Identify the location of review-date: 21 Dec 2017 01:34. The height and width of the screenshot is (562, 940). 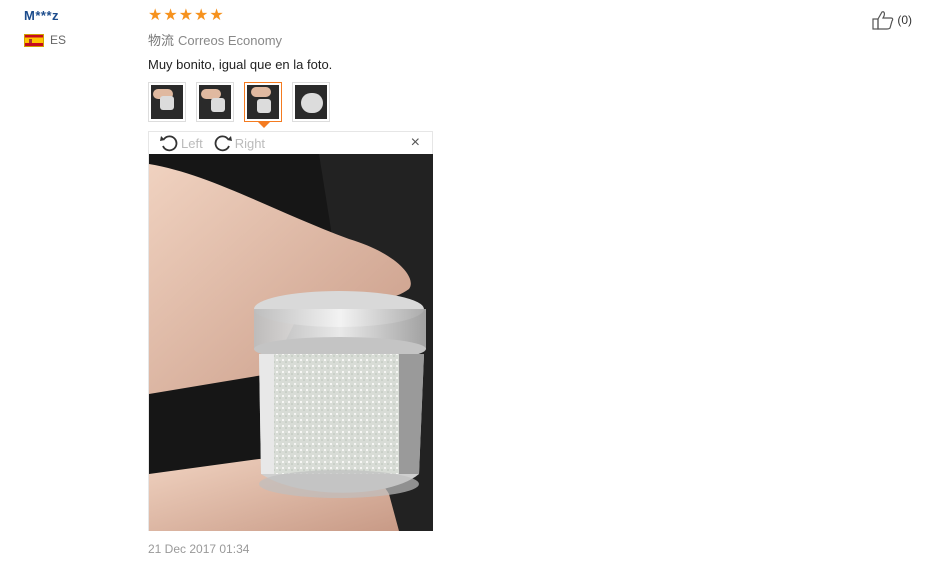
(199, 549).